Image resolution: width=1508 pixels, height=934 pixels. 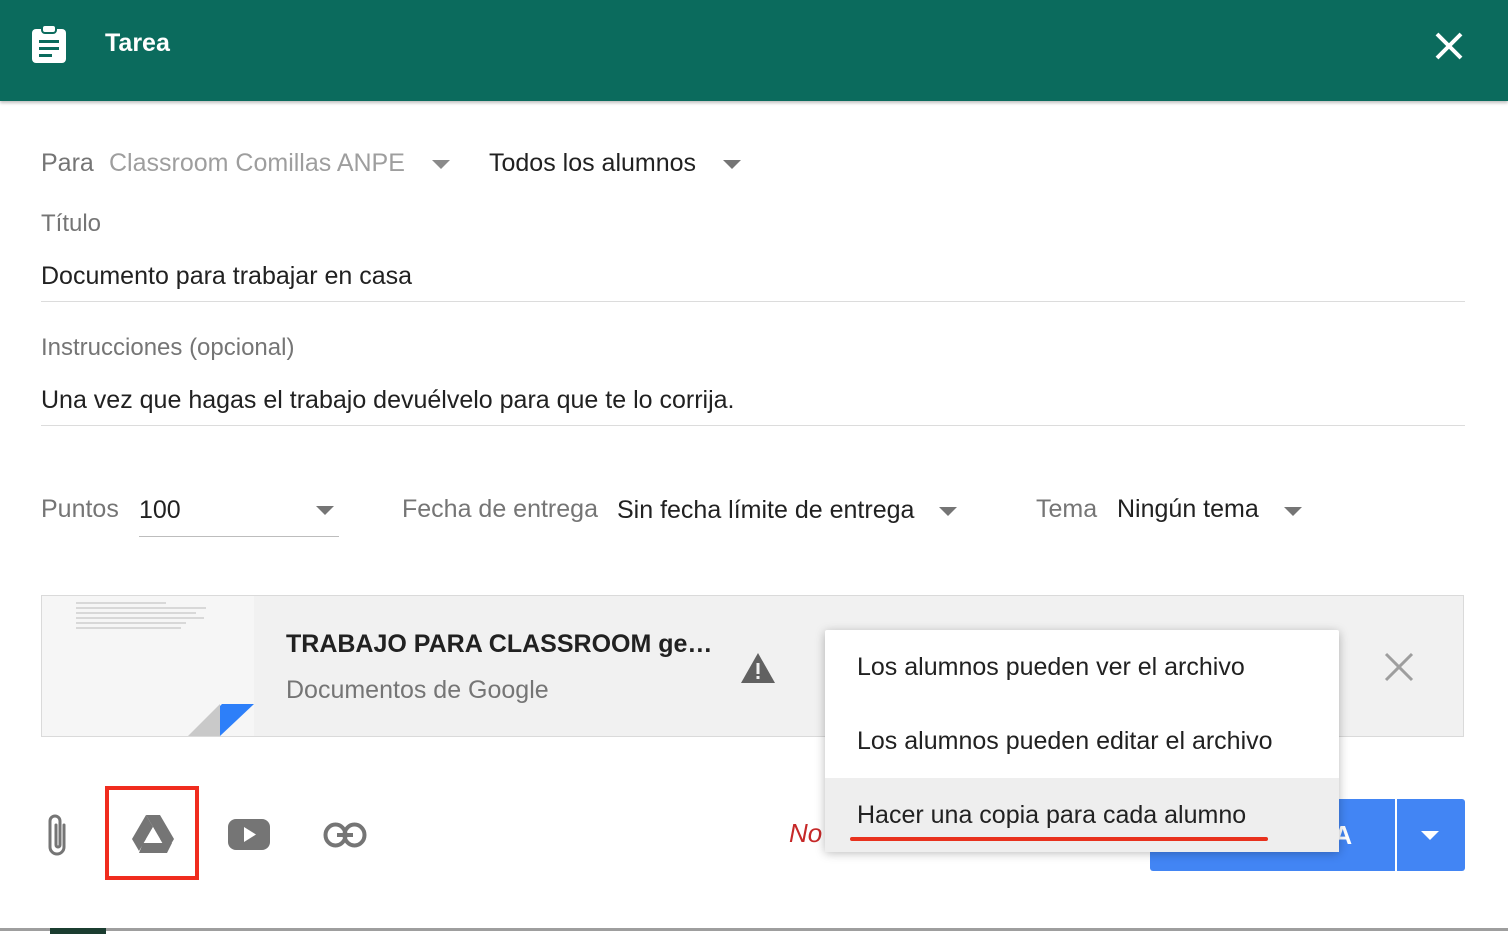 I want to click on attachment-type: Documentos de Google, so click(x=417, y=690).